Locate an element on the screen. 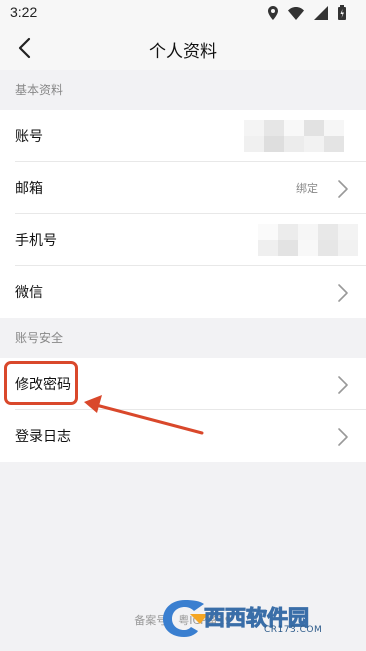 This screenshot has height=651, width=366. status-icons is located at coordinates (307, 14).